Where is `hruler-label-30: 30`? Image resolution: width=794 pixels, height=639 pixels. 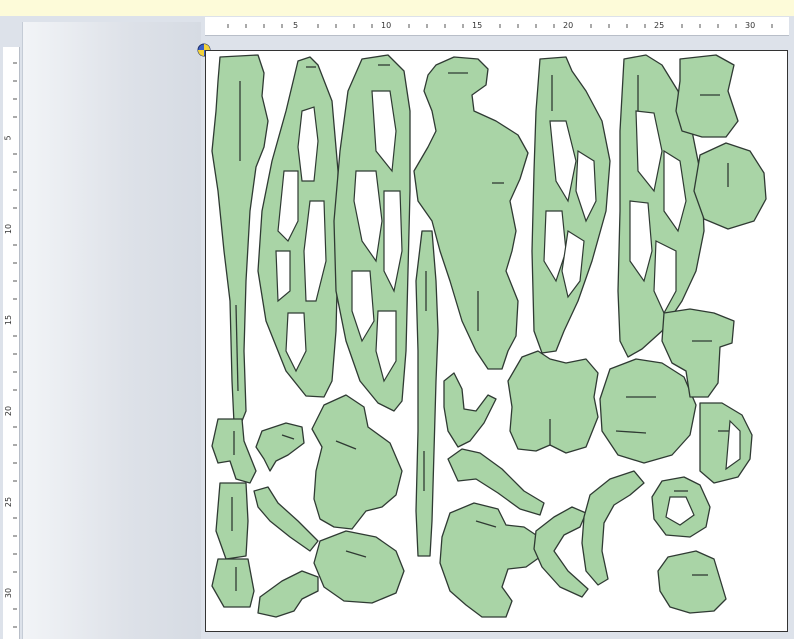
hruler-label-30: 30 is located at coordinates (750, 25).